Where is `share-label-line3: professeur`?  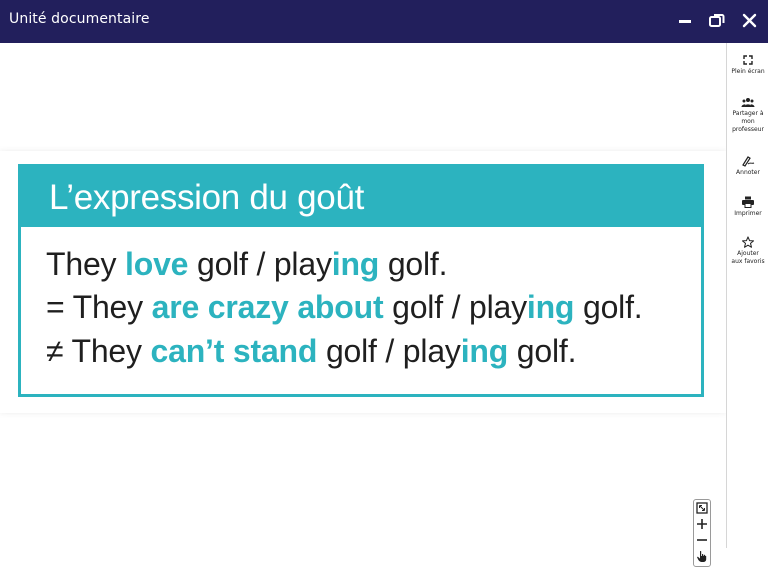 share-label-line3: professeur is located at coordinates (748, 129).